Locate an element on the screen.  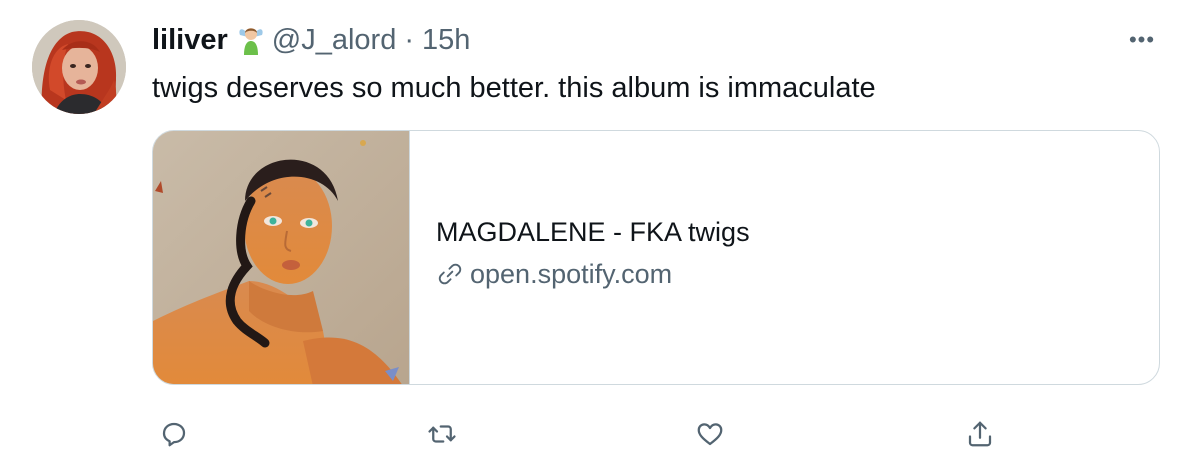
card-domain: open.spotify.com is located at coordinates (797, 274).